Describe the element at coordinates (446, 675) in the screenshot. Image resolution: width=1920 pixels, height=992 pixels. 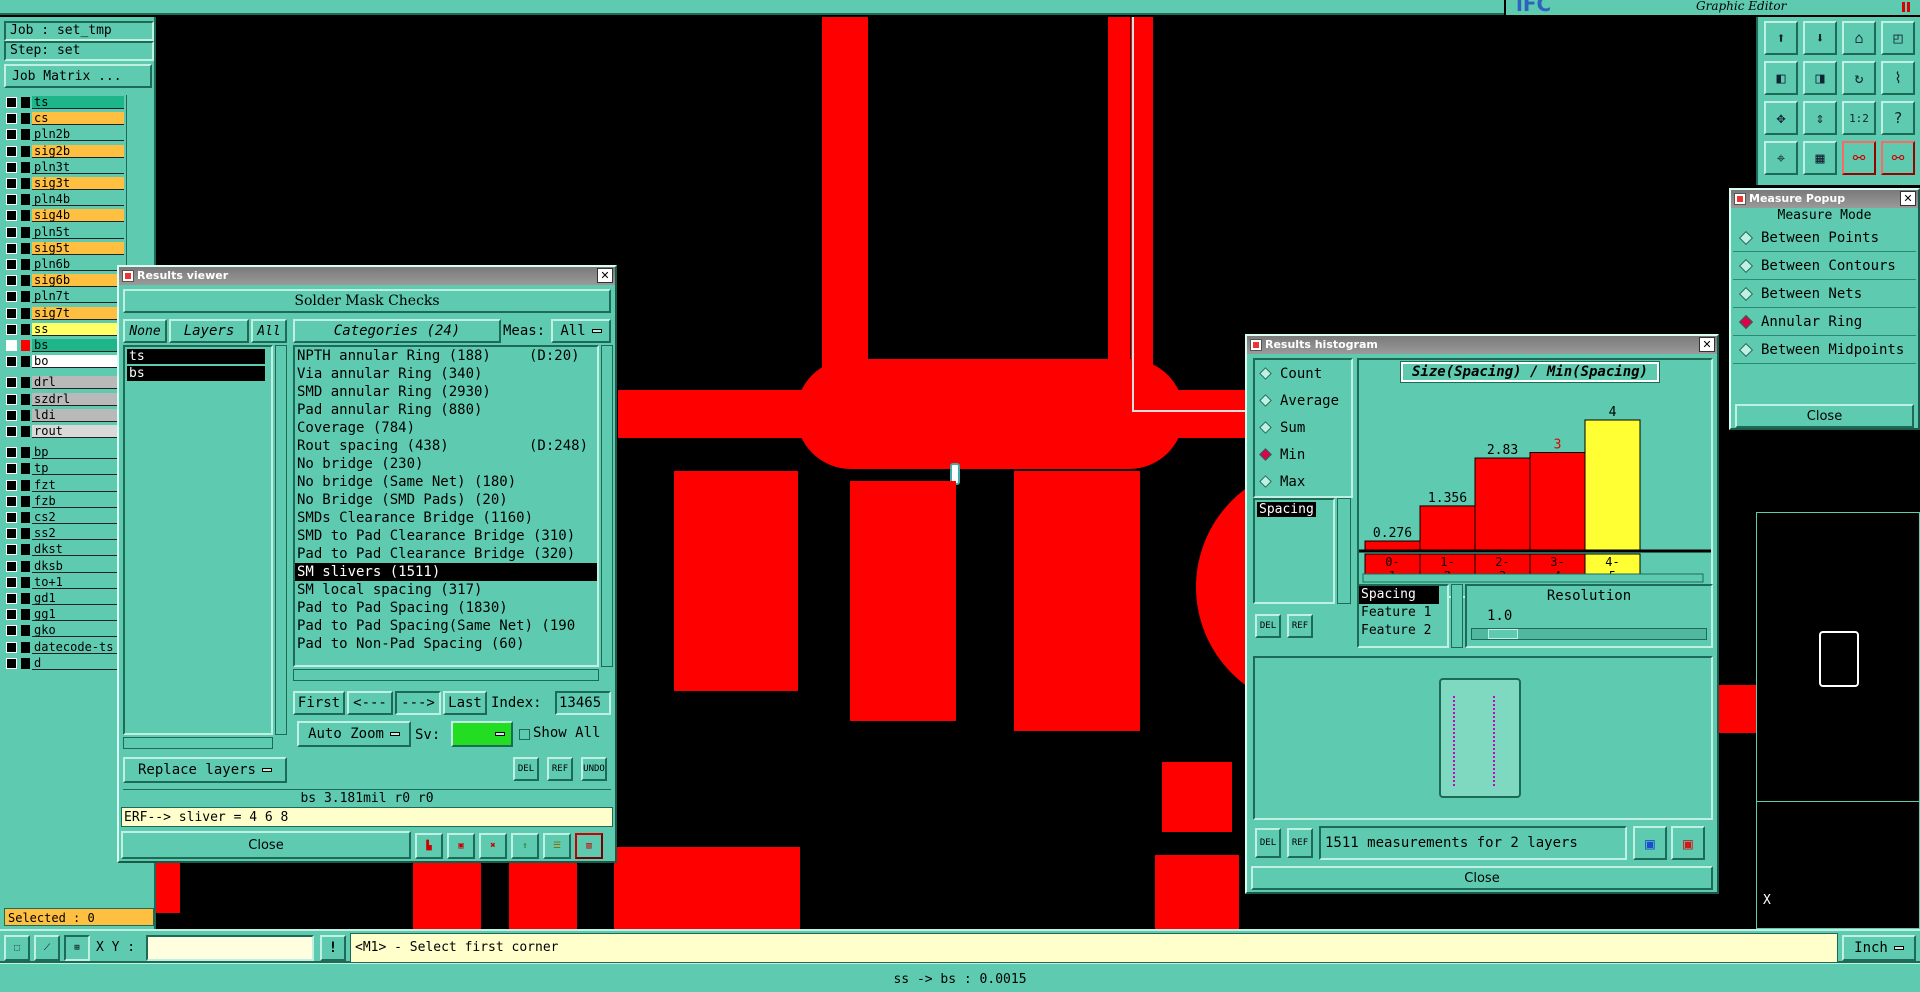
I see `category-list-hscroll` at that location.